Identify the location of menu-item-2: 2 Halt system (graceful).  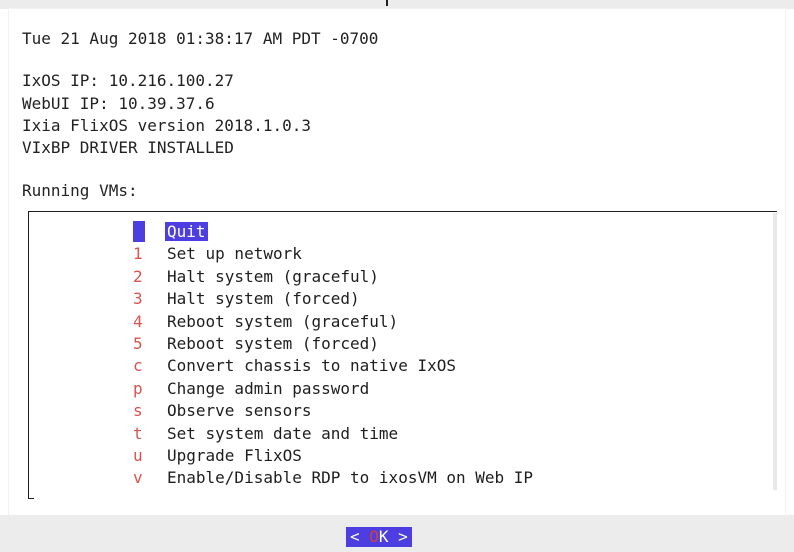
(256, 276).